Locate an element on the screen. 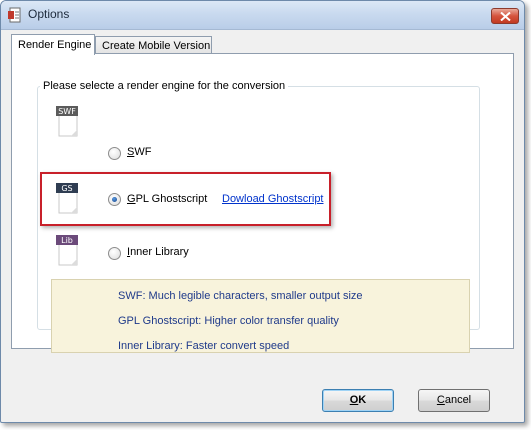 The width and height of the screenshot is (531, 430). lib-icon-text: Lib is located at coordinates (67, 240).